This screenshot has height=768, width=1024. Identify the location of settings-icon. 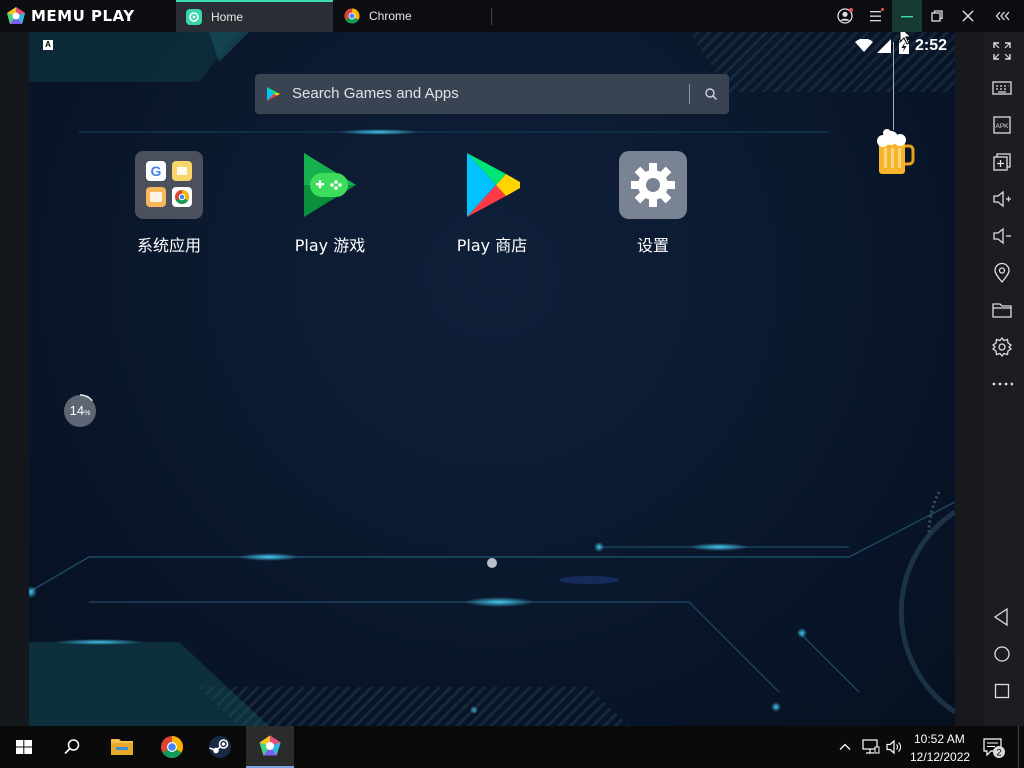
(1002, 347).